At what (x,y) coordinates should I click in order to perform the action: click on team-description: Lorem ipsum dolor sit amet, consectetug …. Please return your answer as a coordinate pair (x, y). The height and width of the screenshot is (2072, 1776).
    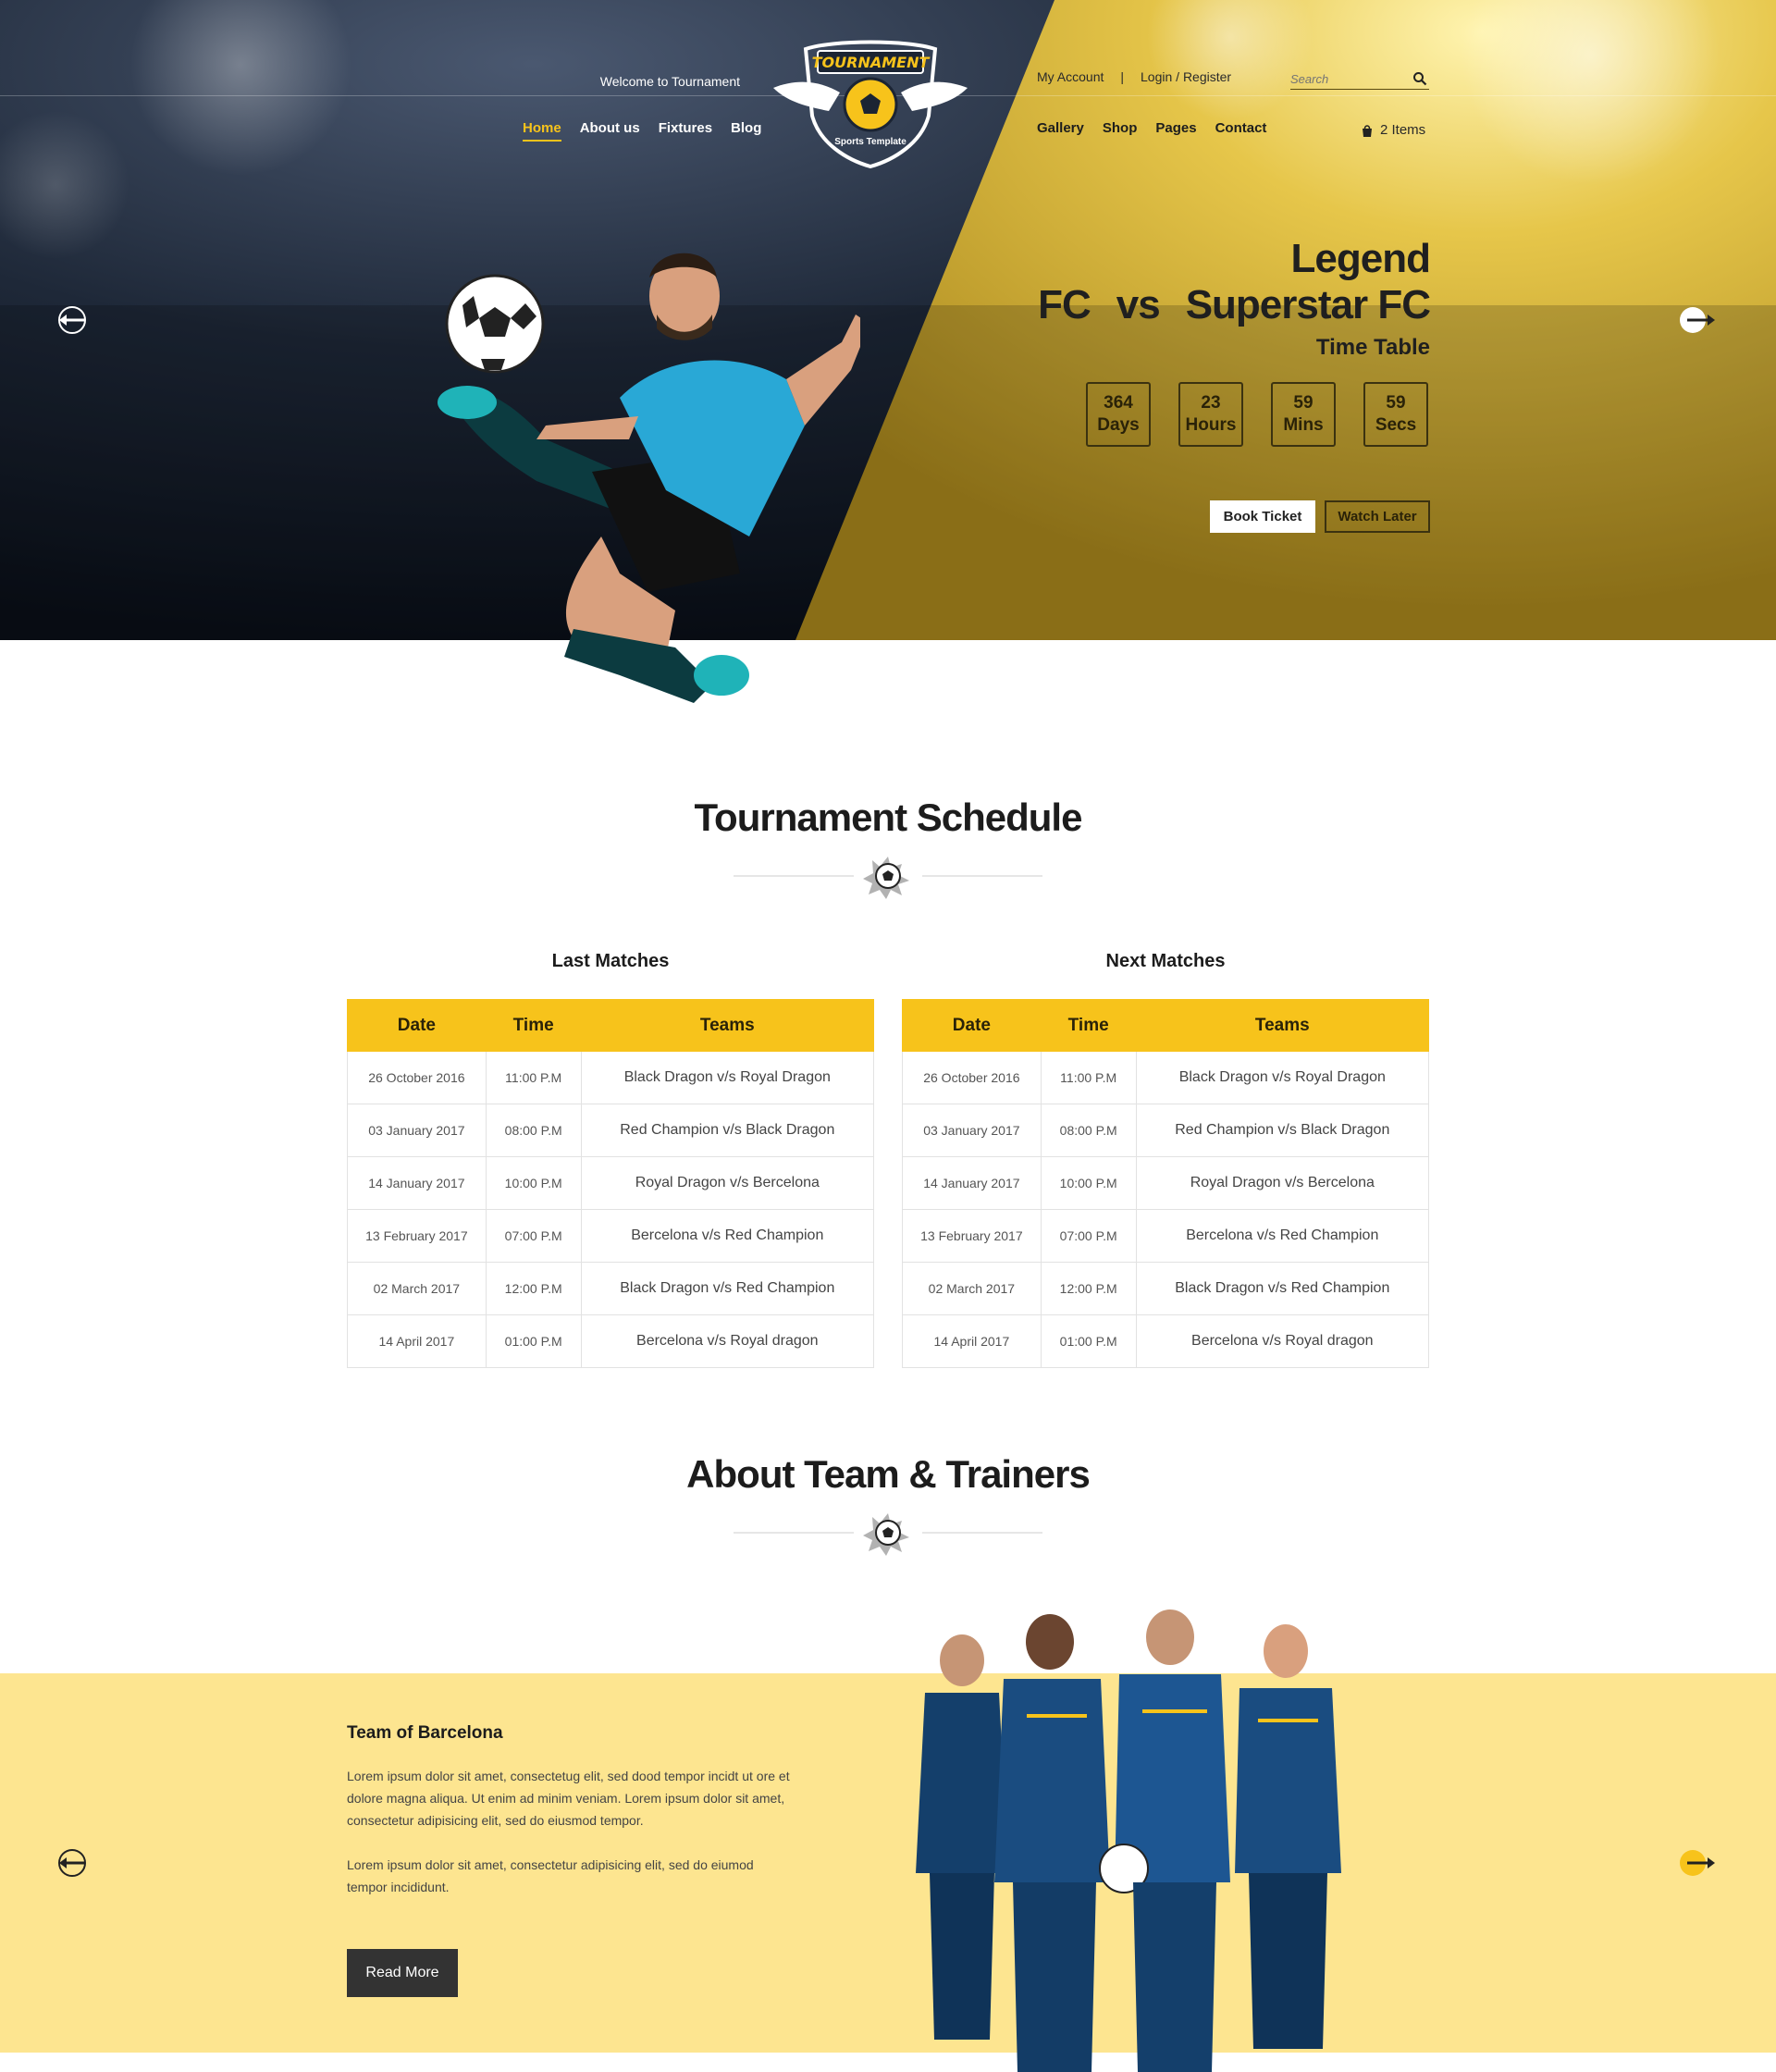
    Looking at the image, I should click on (569, 1831).